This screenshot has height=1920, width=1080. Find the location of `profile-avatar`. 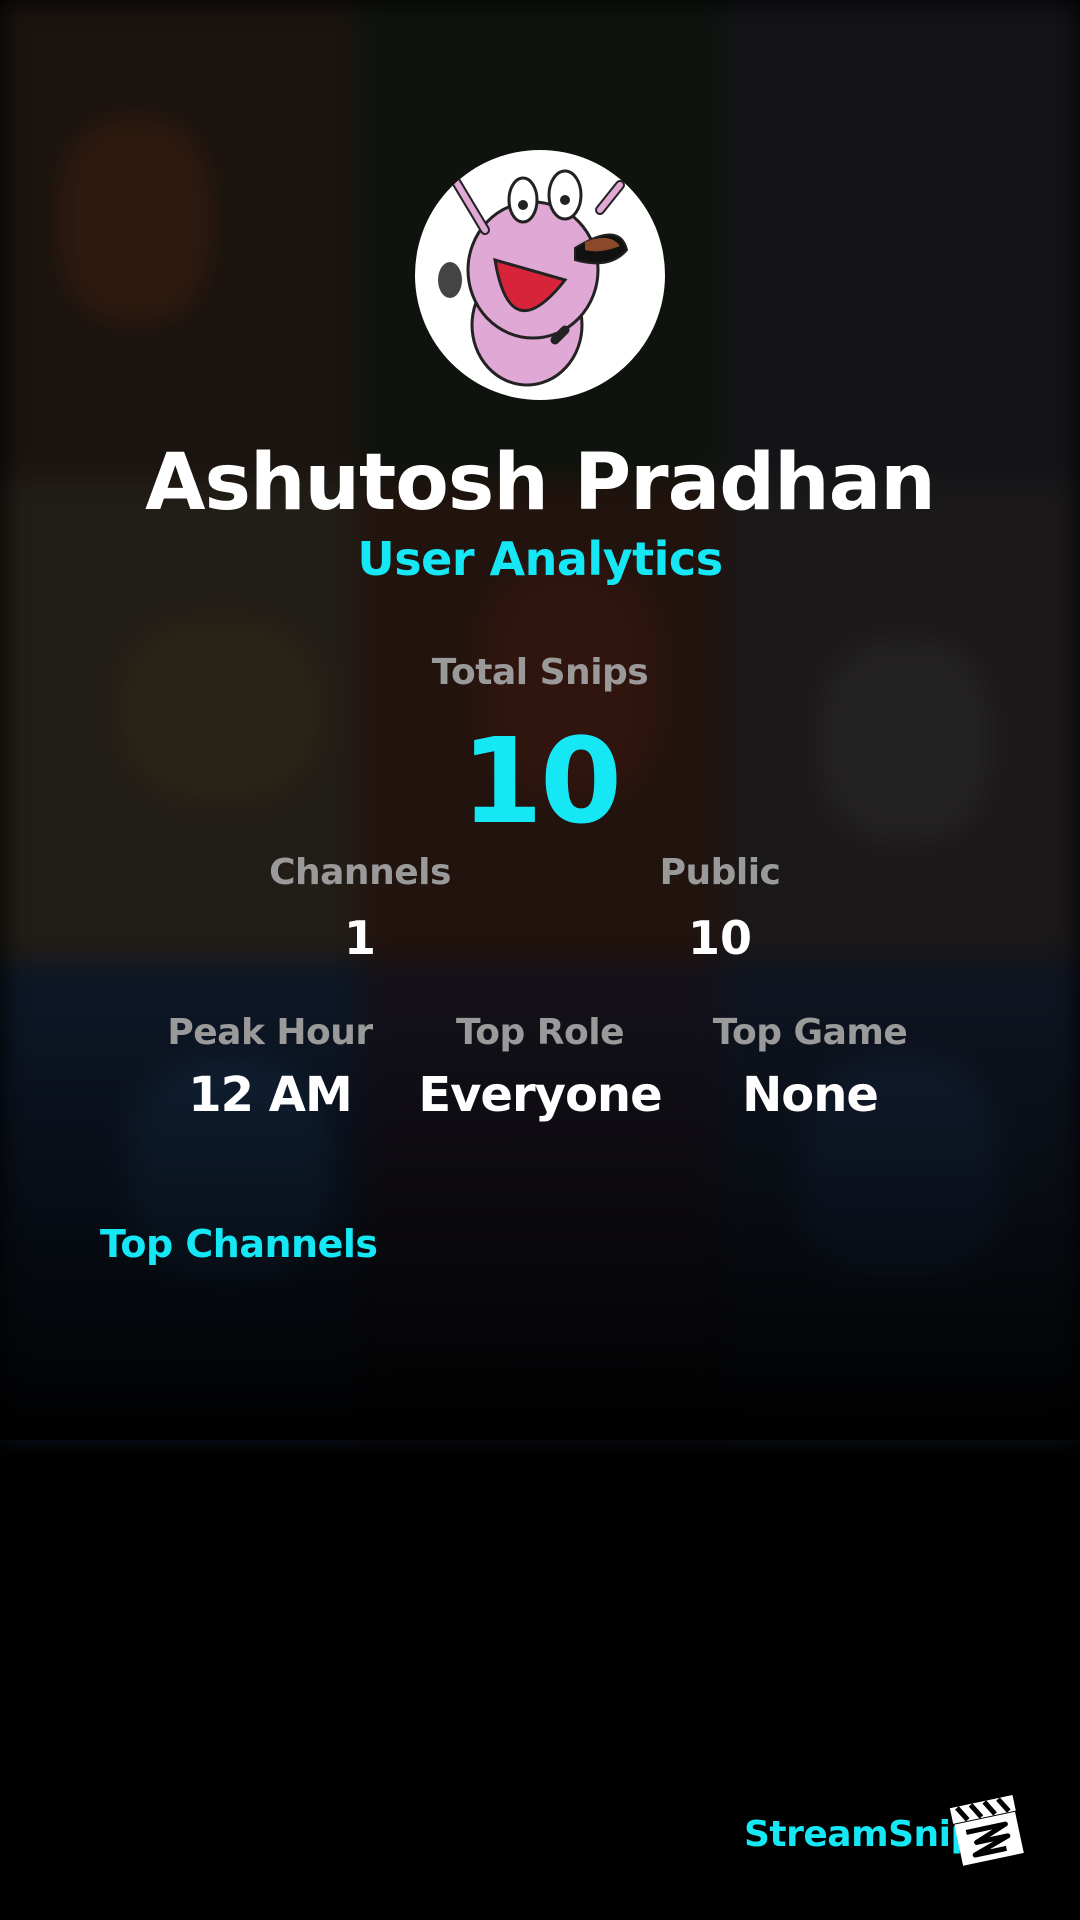

profile-avatar is located at coordinates (540, 275).